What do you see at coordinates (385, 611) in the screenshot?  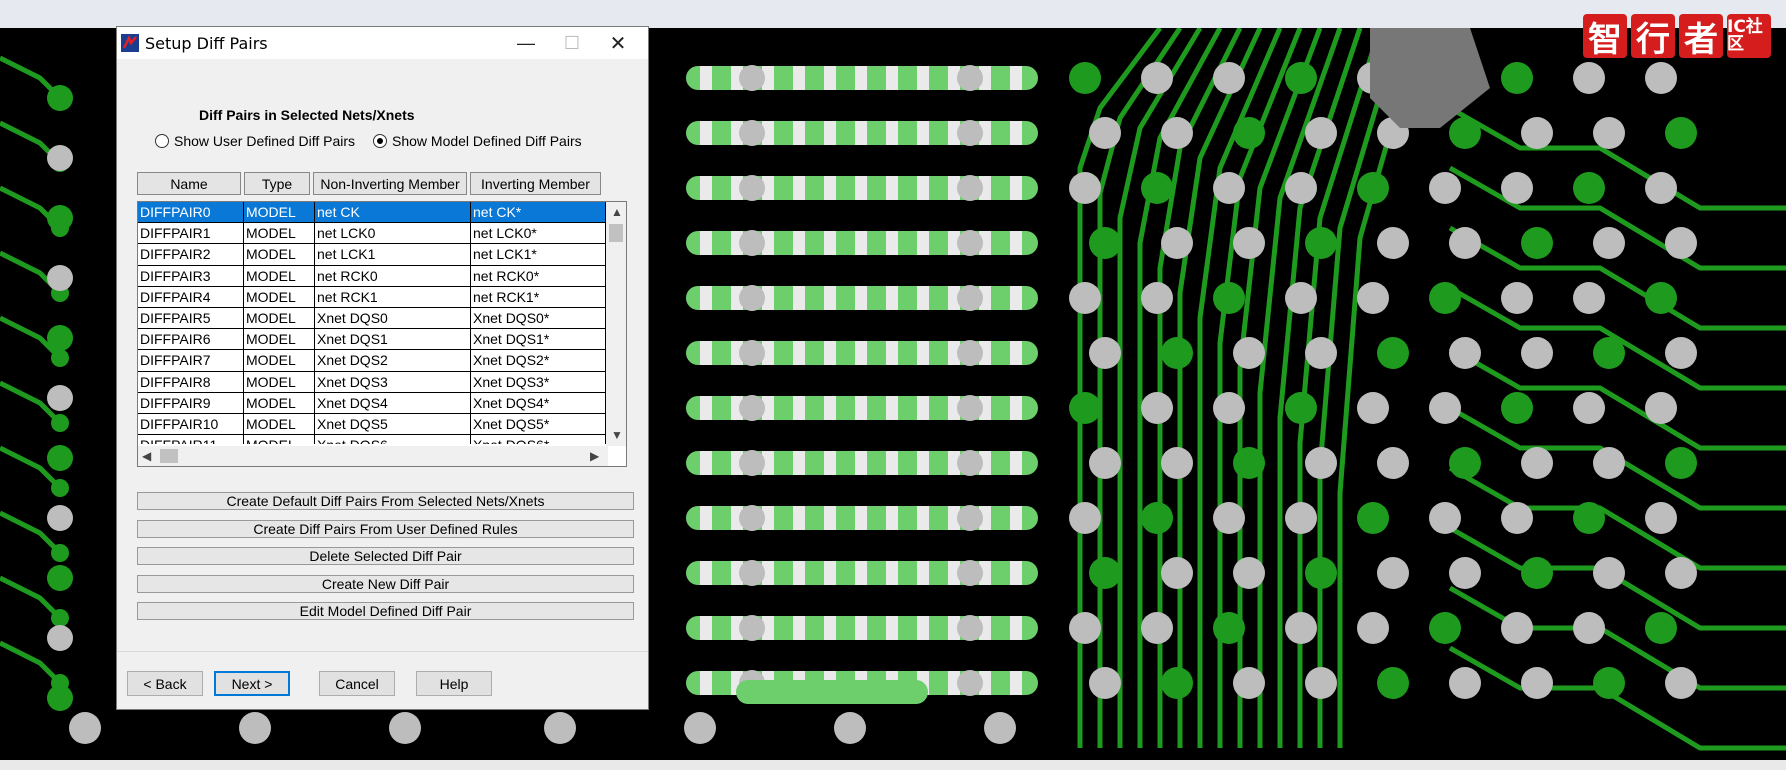 I see `edit-model-diff-pair-button: Edit Model Defined Diff Pair` at bounding box center [385, 611].